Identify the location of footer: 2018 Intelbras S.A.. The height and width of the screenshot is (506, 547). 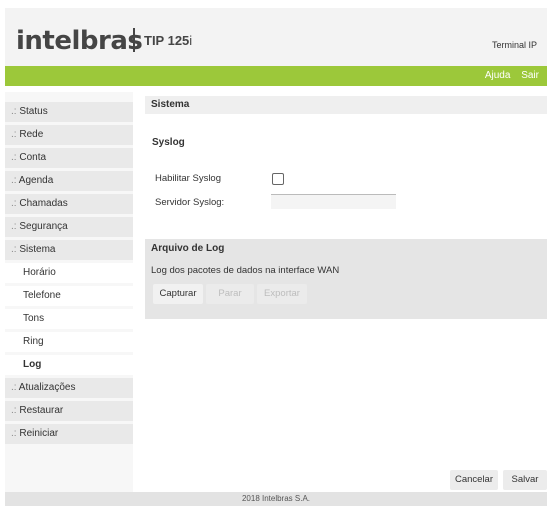
(276, 499).